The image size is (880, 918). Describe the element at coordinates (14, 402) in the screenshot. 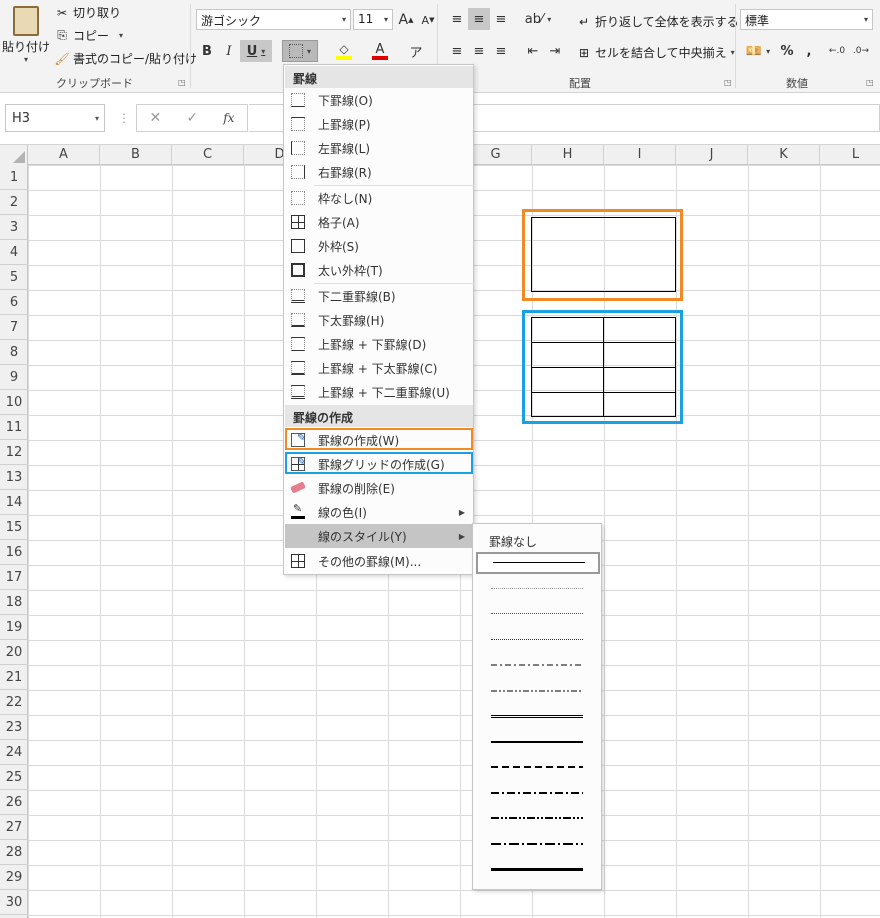

I see `row-header: 10` at that location.